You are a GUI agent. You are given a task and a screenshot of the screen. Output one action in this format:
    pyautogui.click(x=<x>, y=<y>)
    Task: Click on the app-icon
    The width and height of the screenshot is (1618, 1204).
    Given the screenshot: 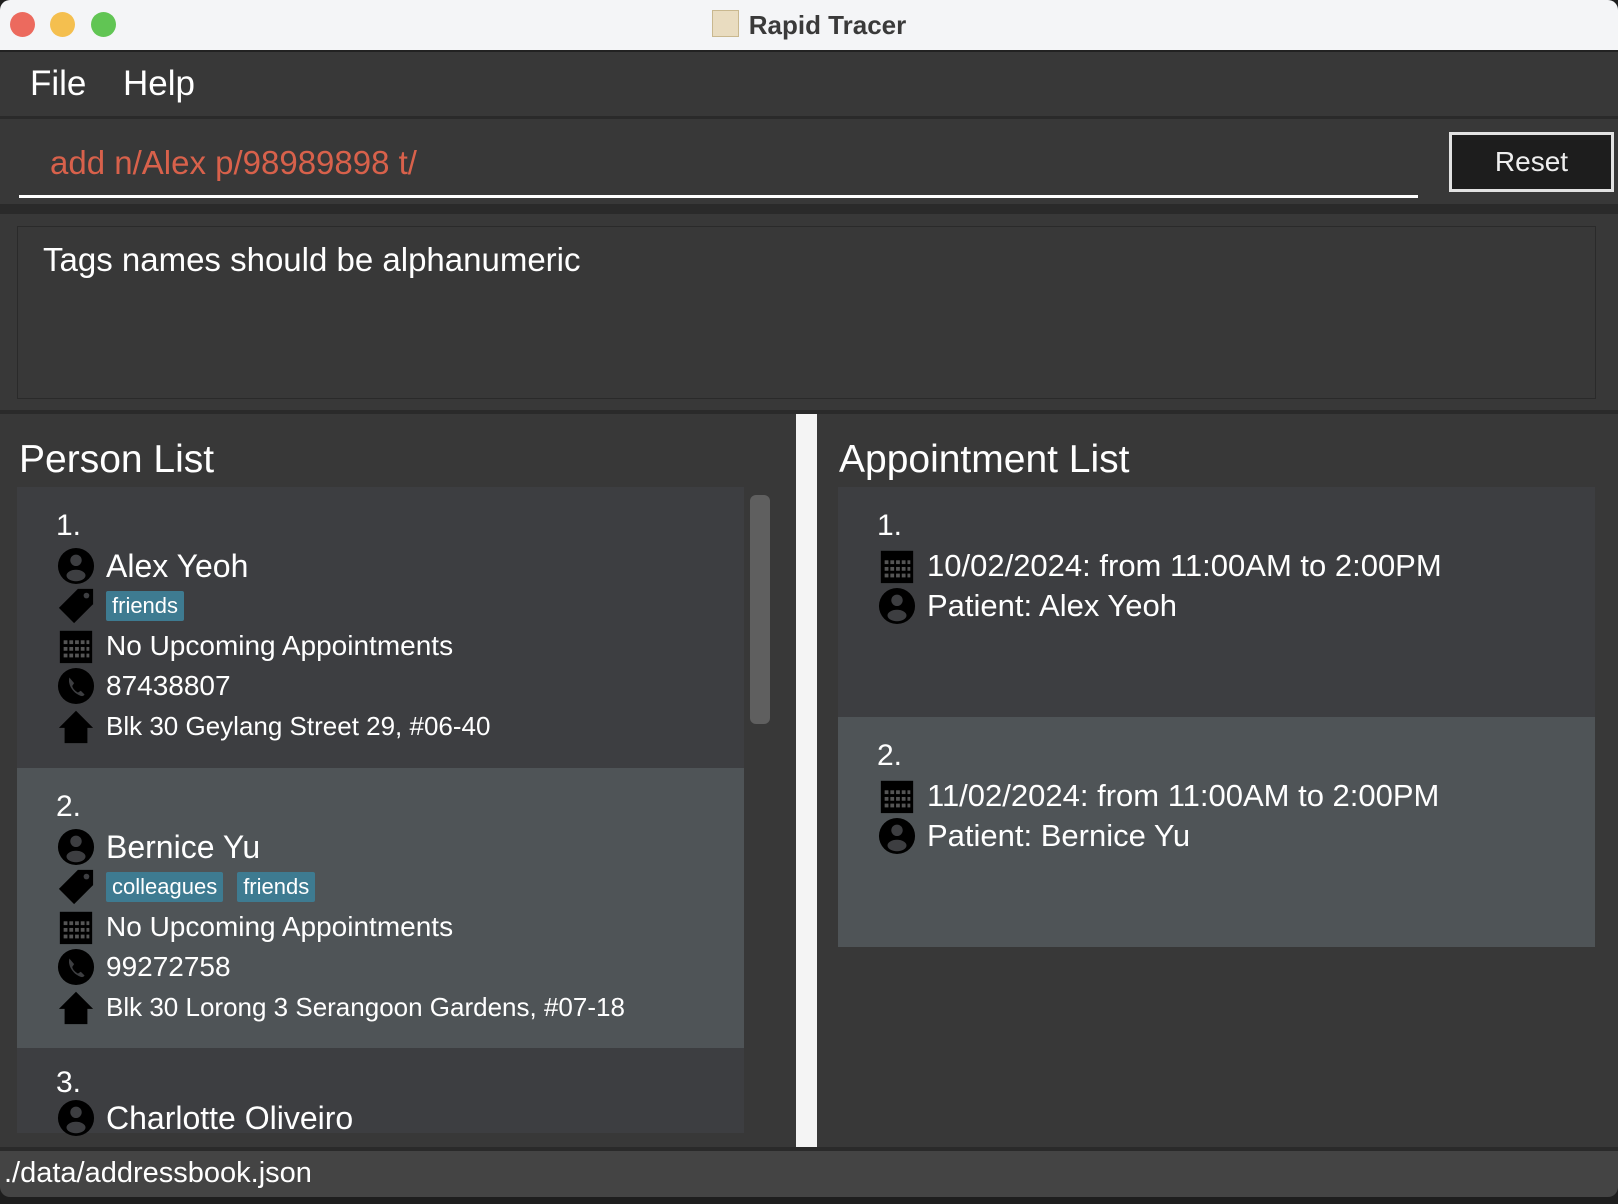 What is the action you would take?
    pyautogui.click(x=725, y=23)
    